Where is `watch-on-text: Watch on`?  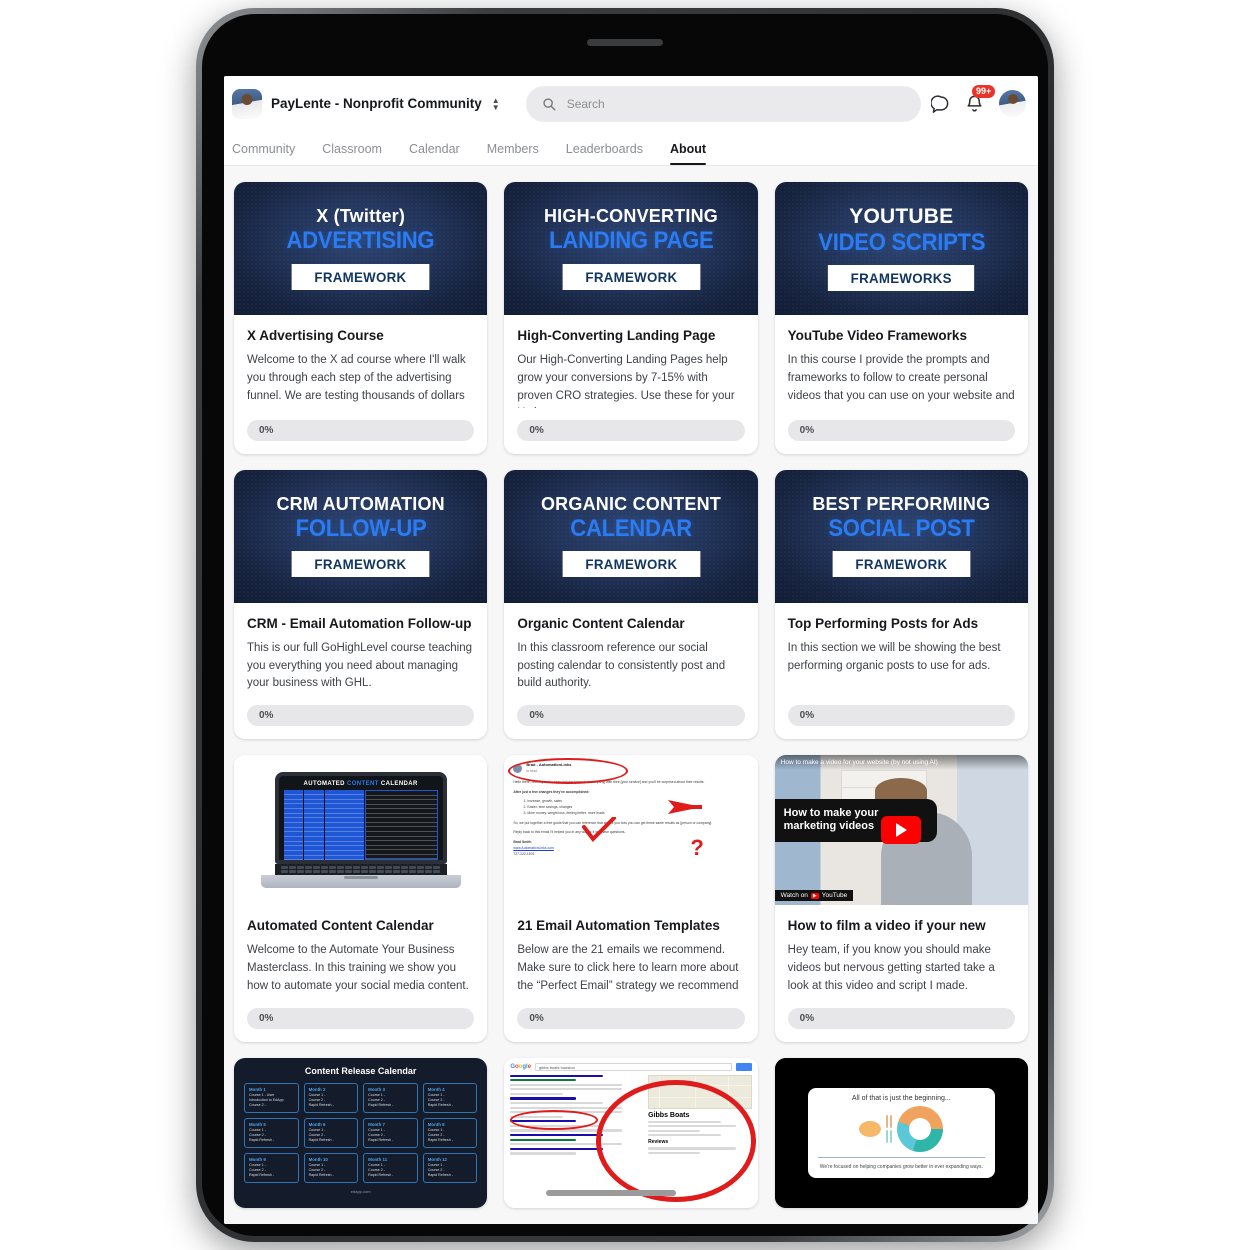
watch-on-text: Watch on is located at coordinates (794, 896).